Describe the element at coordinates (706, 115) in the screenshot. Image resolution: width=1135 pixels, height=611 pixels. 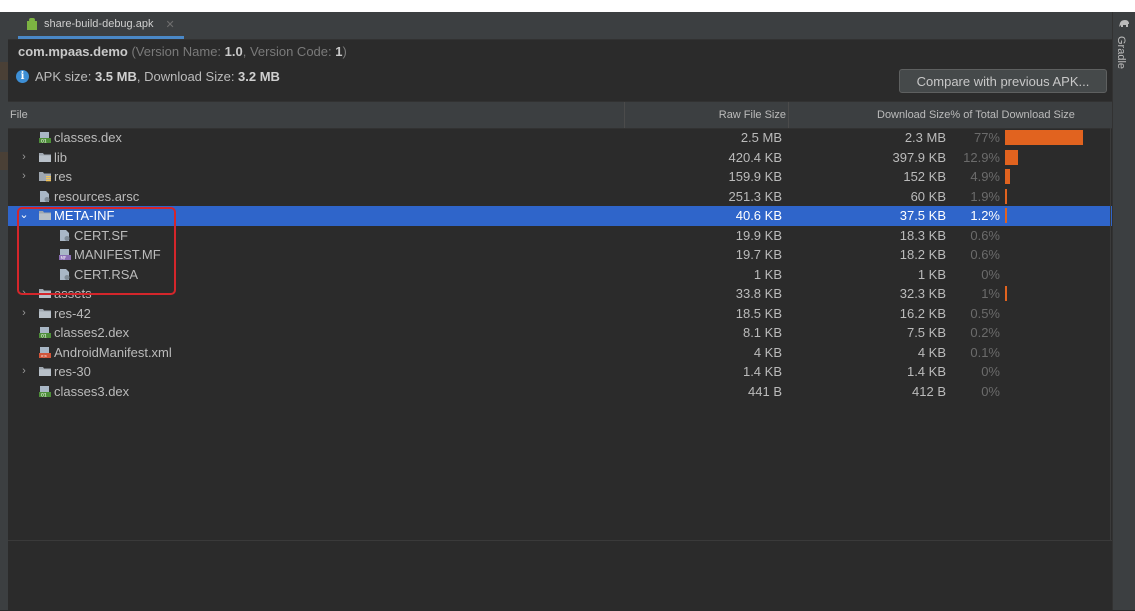
I see `column-header-raw-size: Raw File Size` at that location.